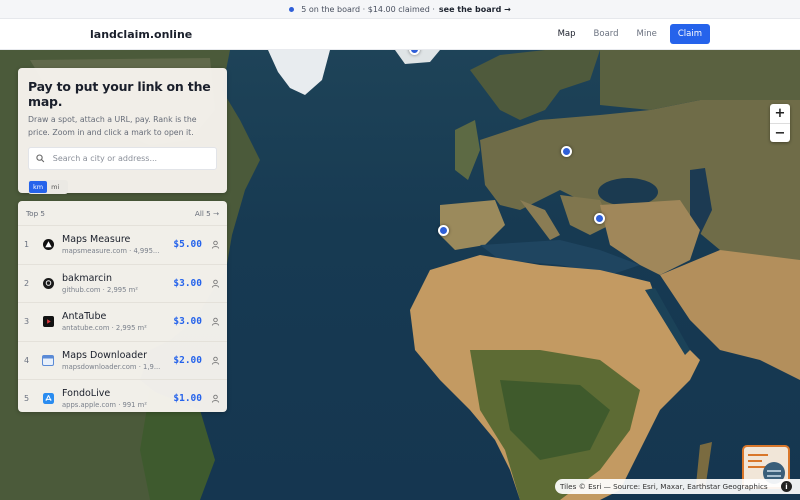  I want to click on triangle-logo-icon, so click(48, 245).